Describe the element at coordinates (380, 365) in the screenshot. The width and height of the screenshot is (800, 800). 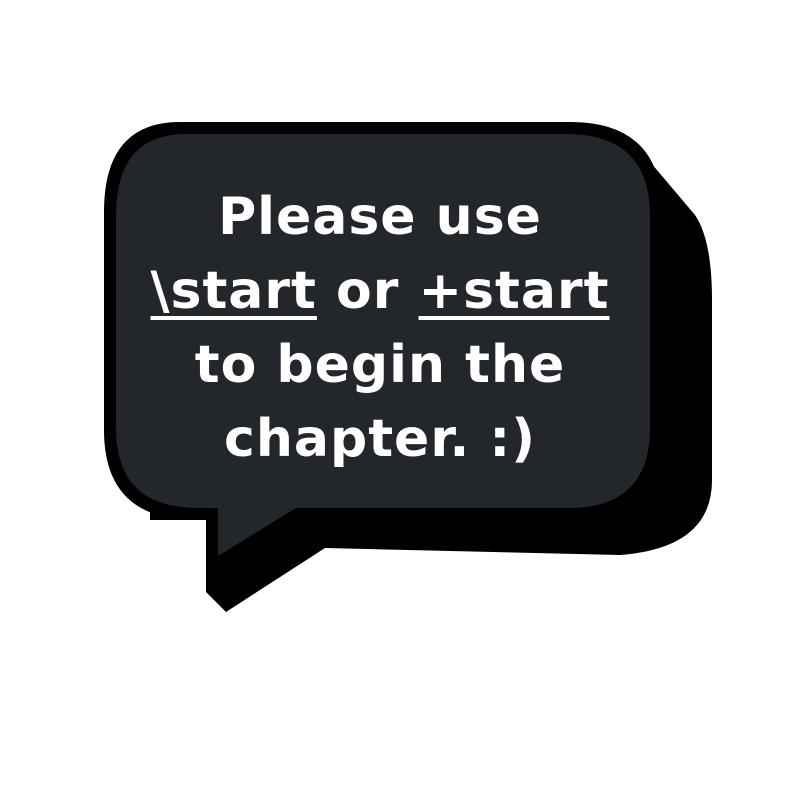
I see `message-line-3: to begin the` at that location.